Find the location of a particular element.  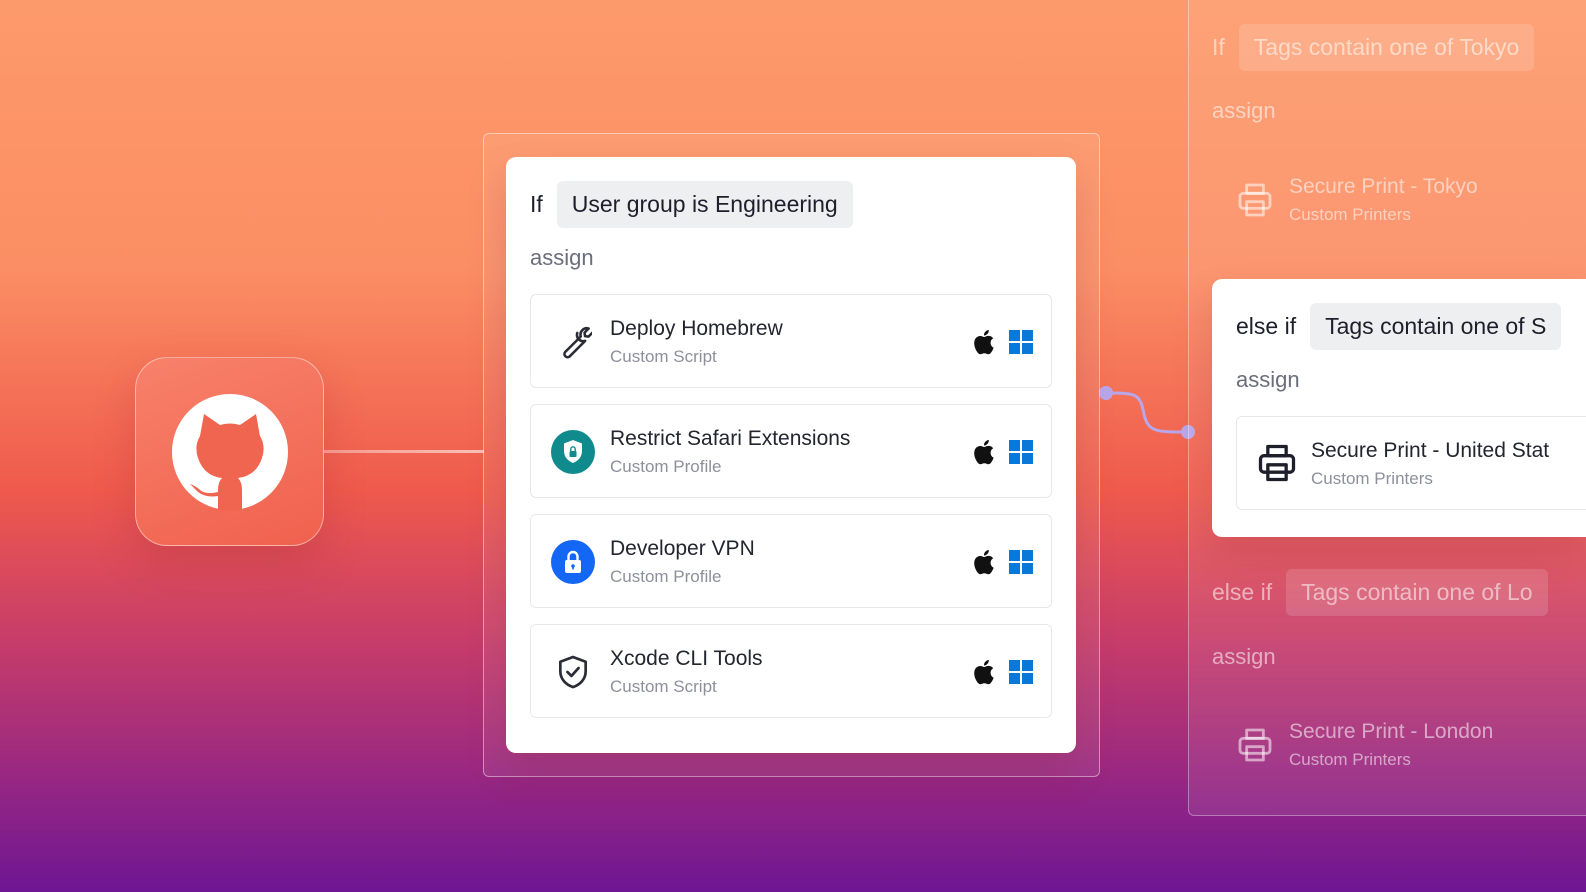

condition-pill: User group is Engineering is located at coordinates (704, 204).